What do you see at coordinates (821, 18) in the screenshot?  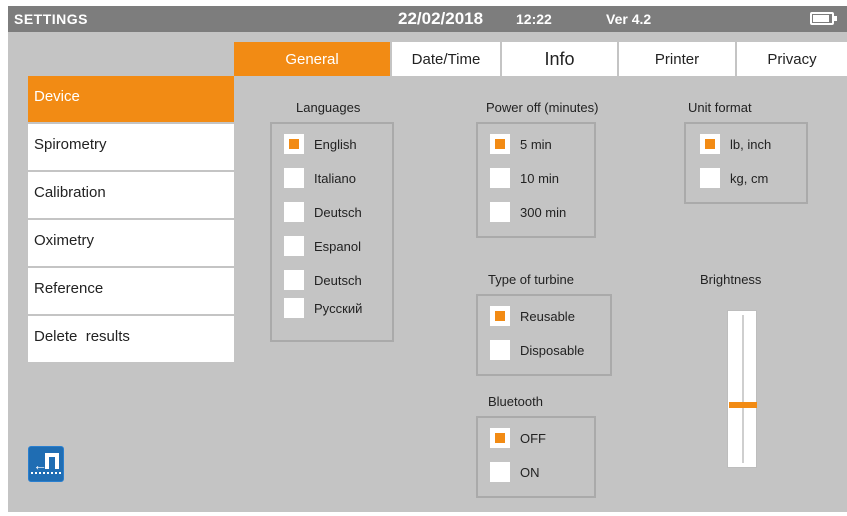 I see `battery-fill` at bounding box center [821, 18].